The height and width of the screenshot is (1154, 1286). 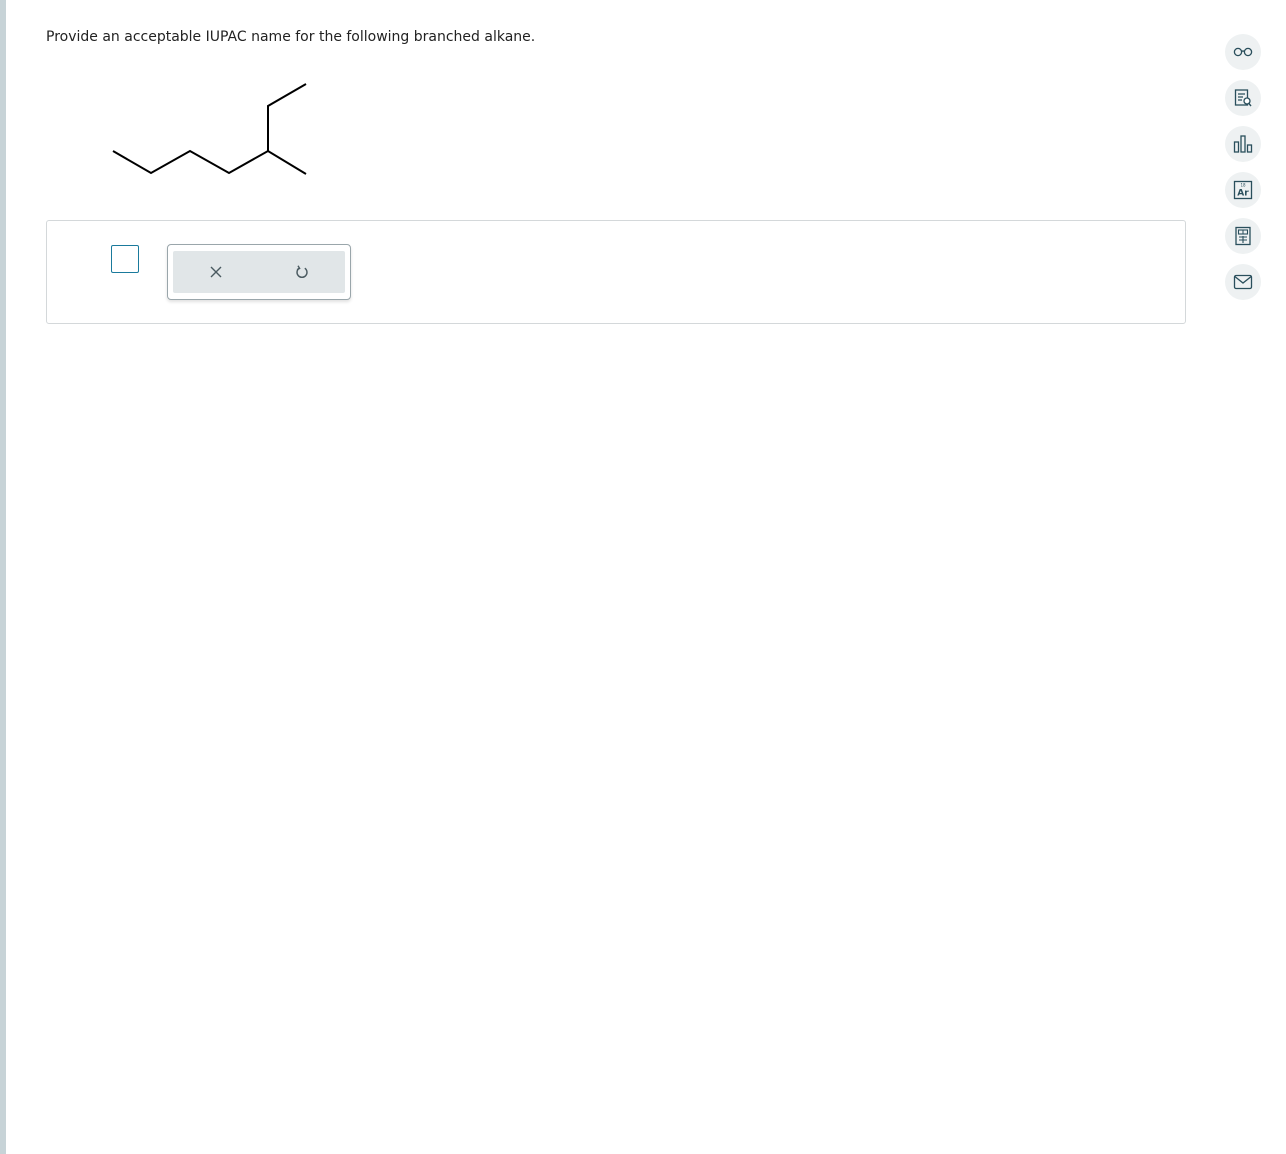 I want to click on undo-icon, so click(x=302, y=272).